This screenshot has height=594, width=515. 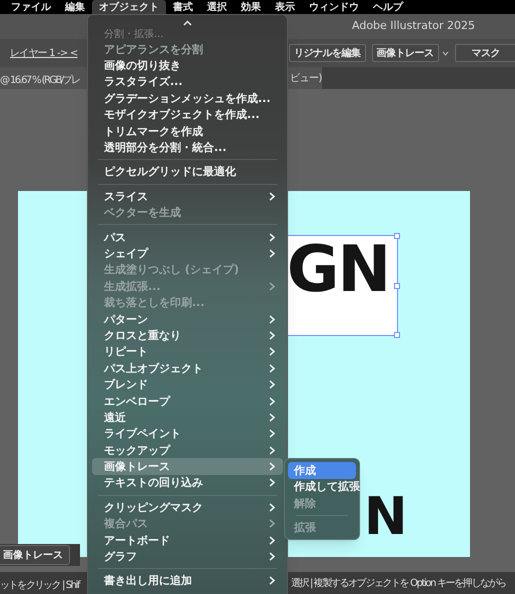 What do you see at coordinates (153, 131) in the screenshot?
I see `menu-item-label: トリムマークを作成` at bounding box center [153, 131].